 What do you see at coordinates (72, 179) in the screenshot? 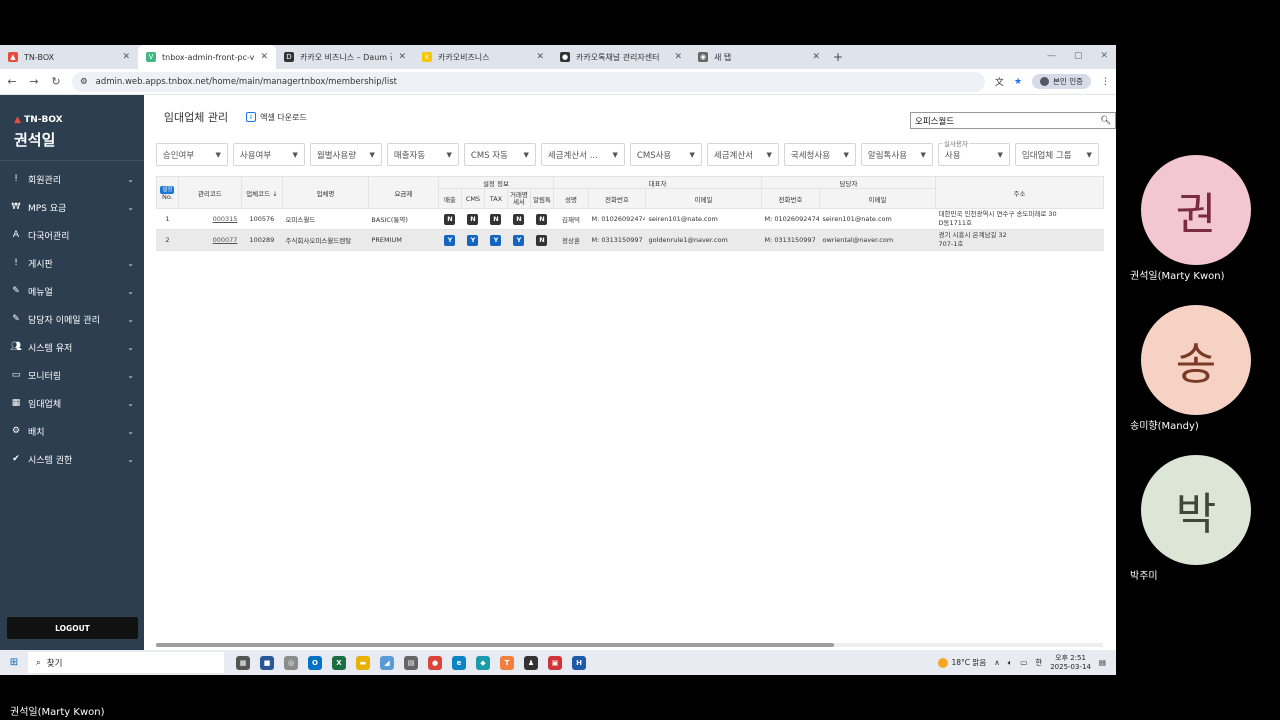
I see `sidebar-item-1: ! 회원관리 ⌄` at bounding box center [72, 179].